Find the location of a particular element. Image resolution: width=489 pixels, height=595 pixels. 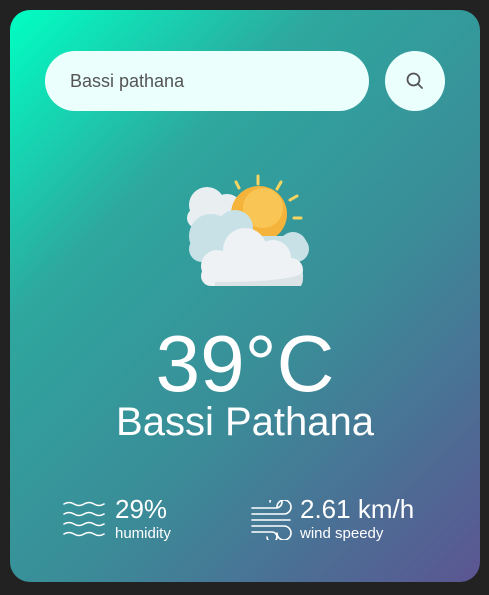

search-button is located at coordinates (415, 81).